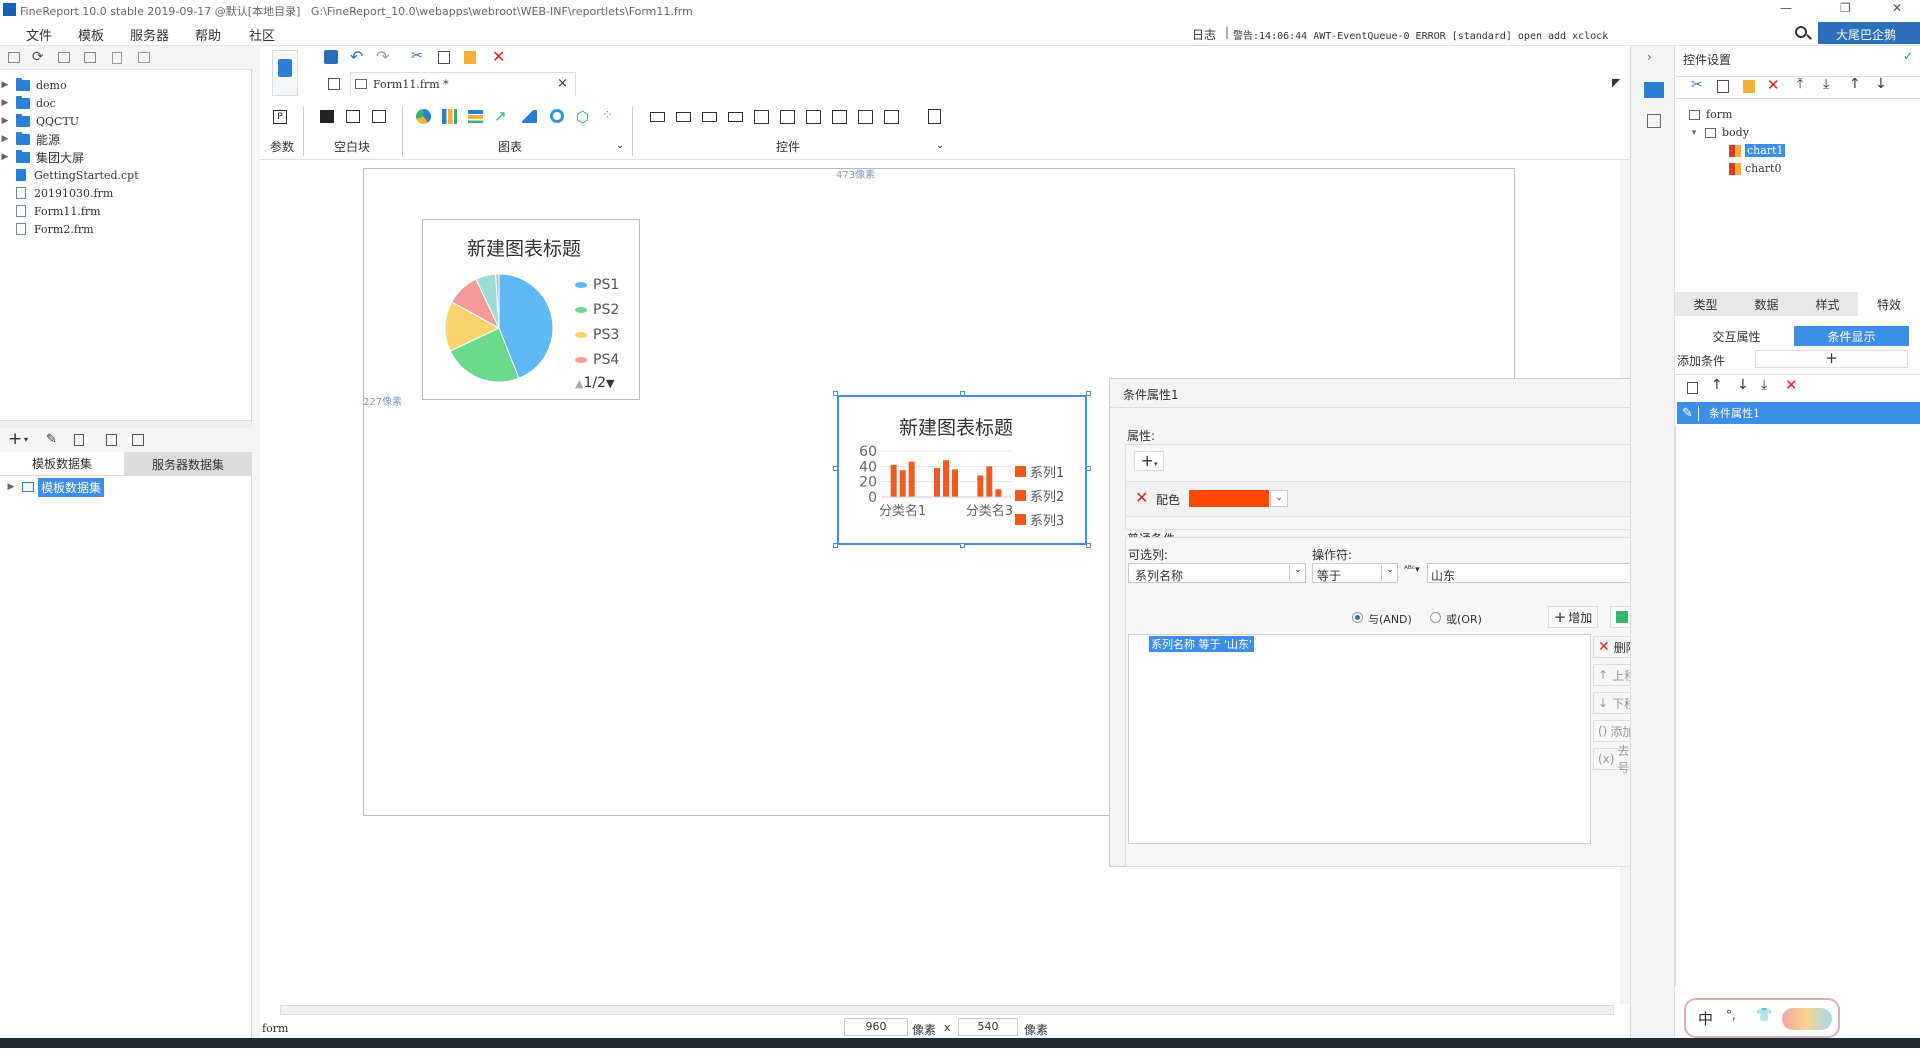 The image size is (1920, 1052). What do you see at coordinates (1773, 85) in the screenshot?
I see `delete-widget-icon: ✕` at bounding box center [1773, 85].